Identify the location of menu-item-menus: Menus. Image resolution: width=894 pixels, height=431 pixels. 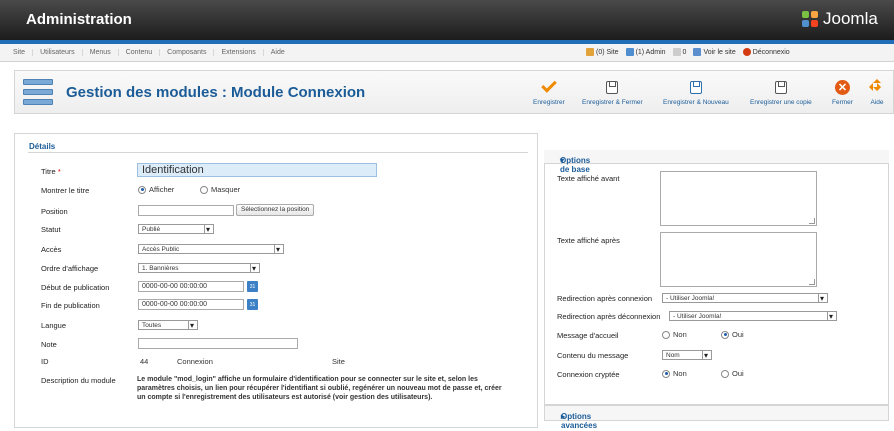
(101, 52).